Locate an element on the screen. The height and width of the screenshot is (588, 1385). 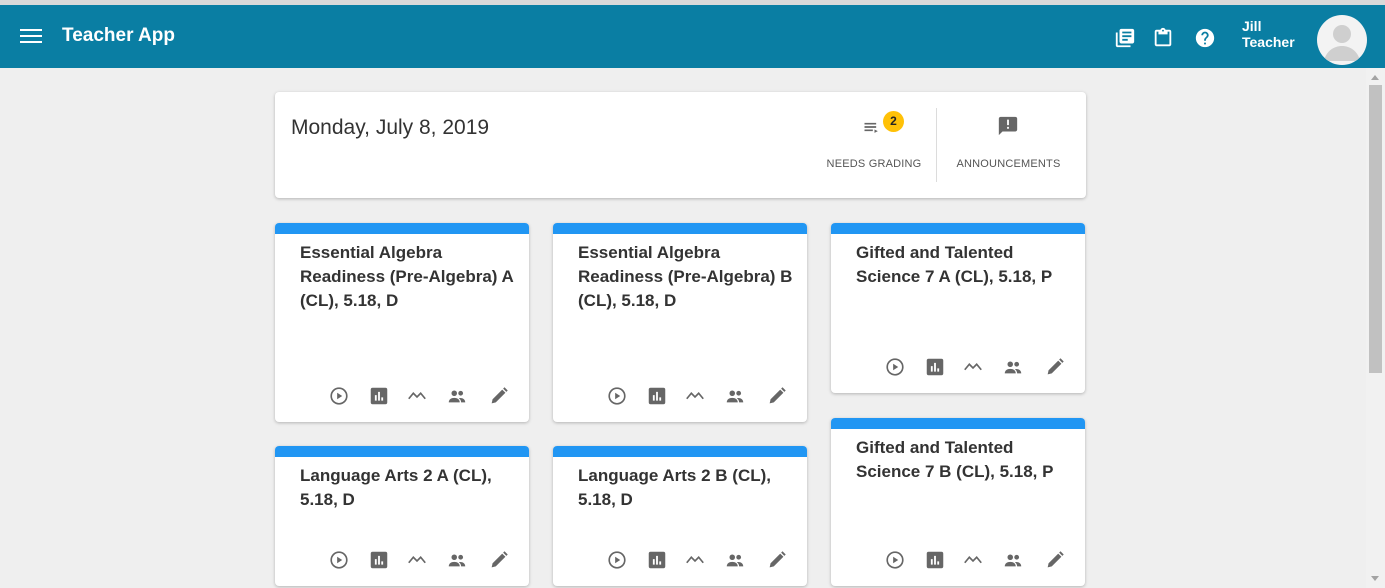
announcements-button: ANNOUNCEMENTS is located at coordinates (1008, 145).